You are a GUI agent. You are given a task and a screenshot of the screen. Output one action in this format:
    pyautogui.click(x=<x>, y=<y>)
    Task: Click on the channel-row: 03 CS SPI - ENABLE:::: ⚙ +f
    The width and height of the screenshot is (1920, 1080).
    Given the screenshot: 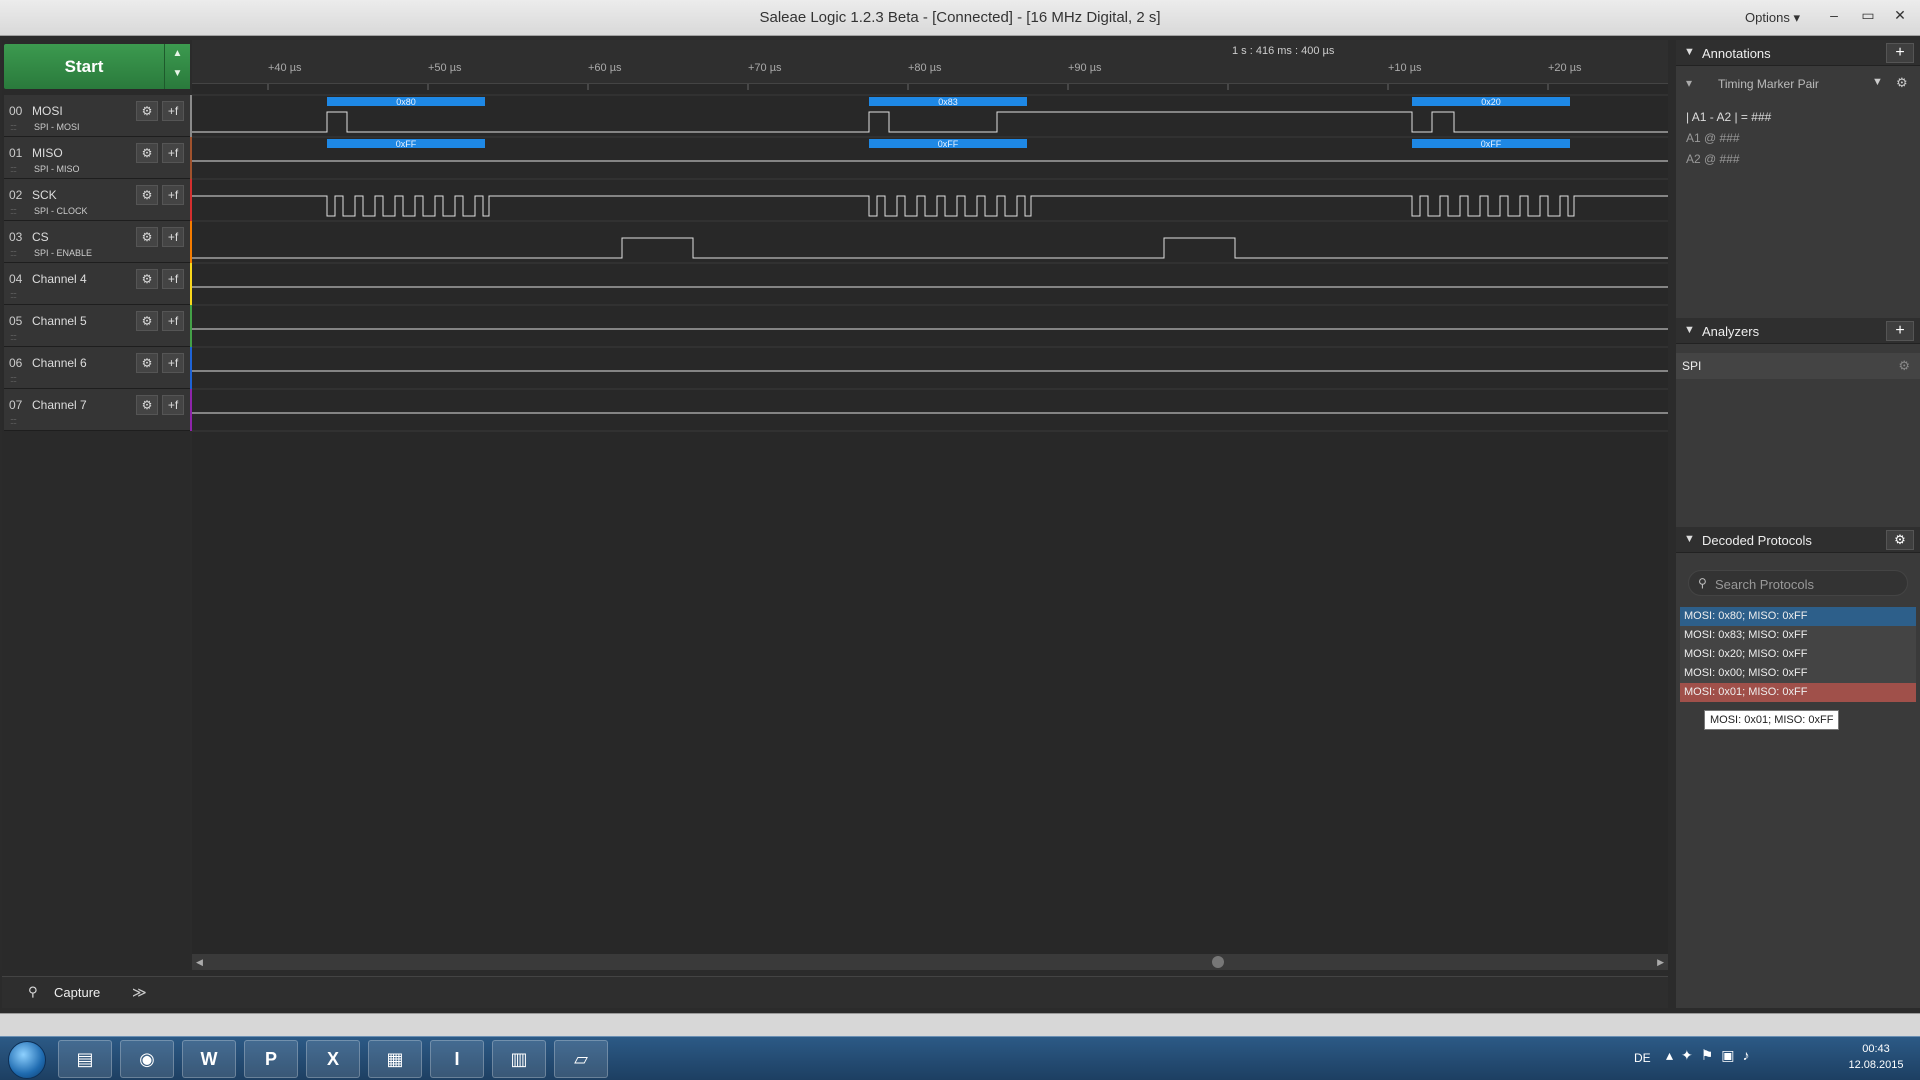 What is the action you would take?
    pyautogui.click(x=99, y=242)
    